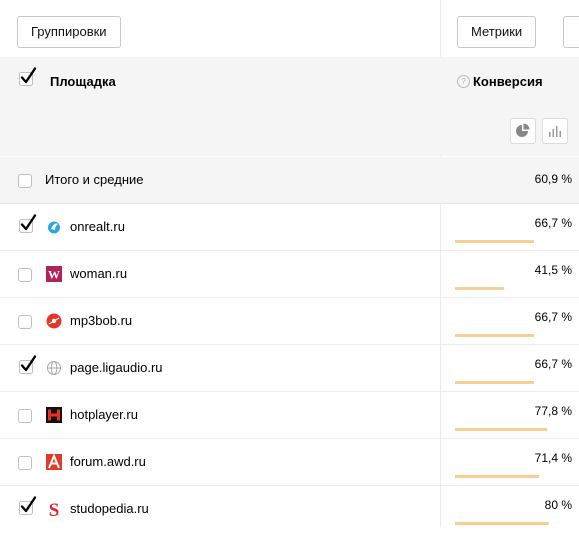 The image size is (579, 533). What do you see at coordinates (54, 321) in the screenshot?
I see `mp3bob-favicon-icon` at bounding box center [54, 321].